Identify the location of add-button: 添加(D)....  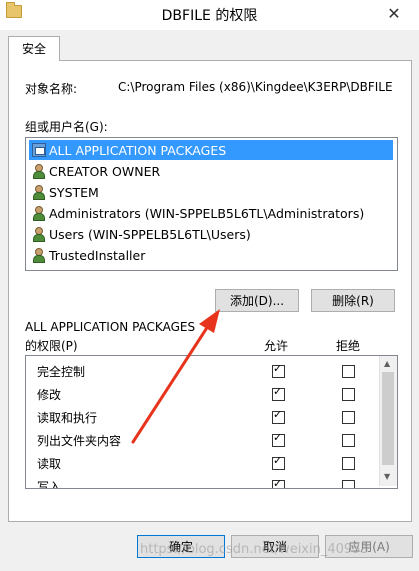
(257, 300).